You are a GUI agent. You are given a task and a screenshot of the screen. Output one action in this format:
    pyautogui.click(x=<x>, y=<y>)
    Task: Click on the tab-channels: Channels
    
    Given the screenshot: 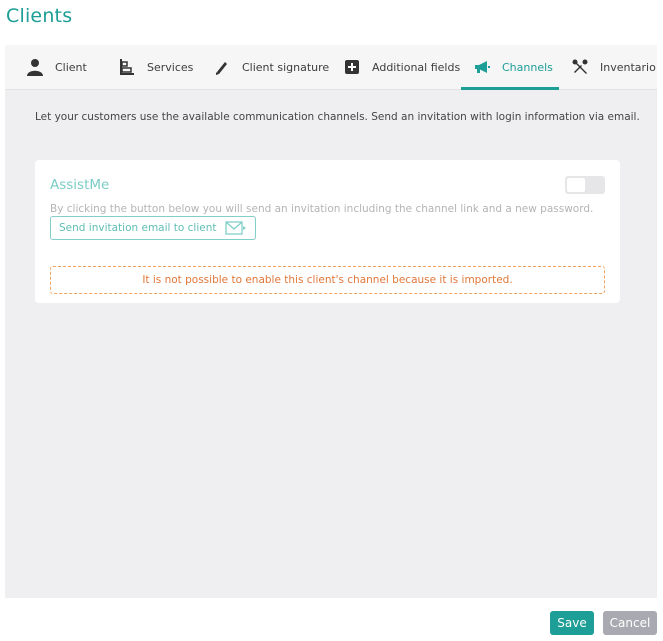 What is the action you would take?
    pyautogui.click(x=512, y=67)
    